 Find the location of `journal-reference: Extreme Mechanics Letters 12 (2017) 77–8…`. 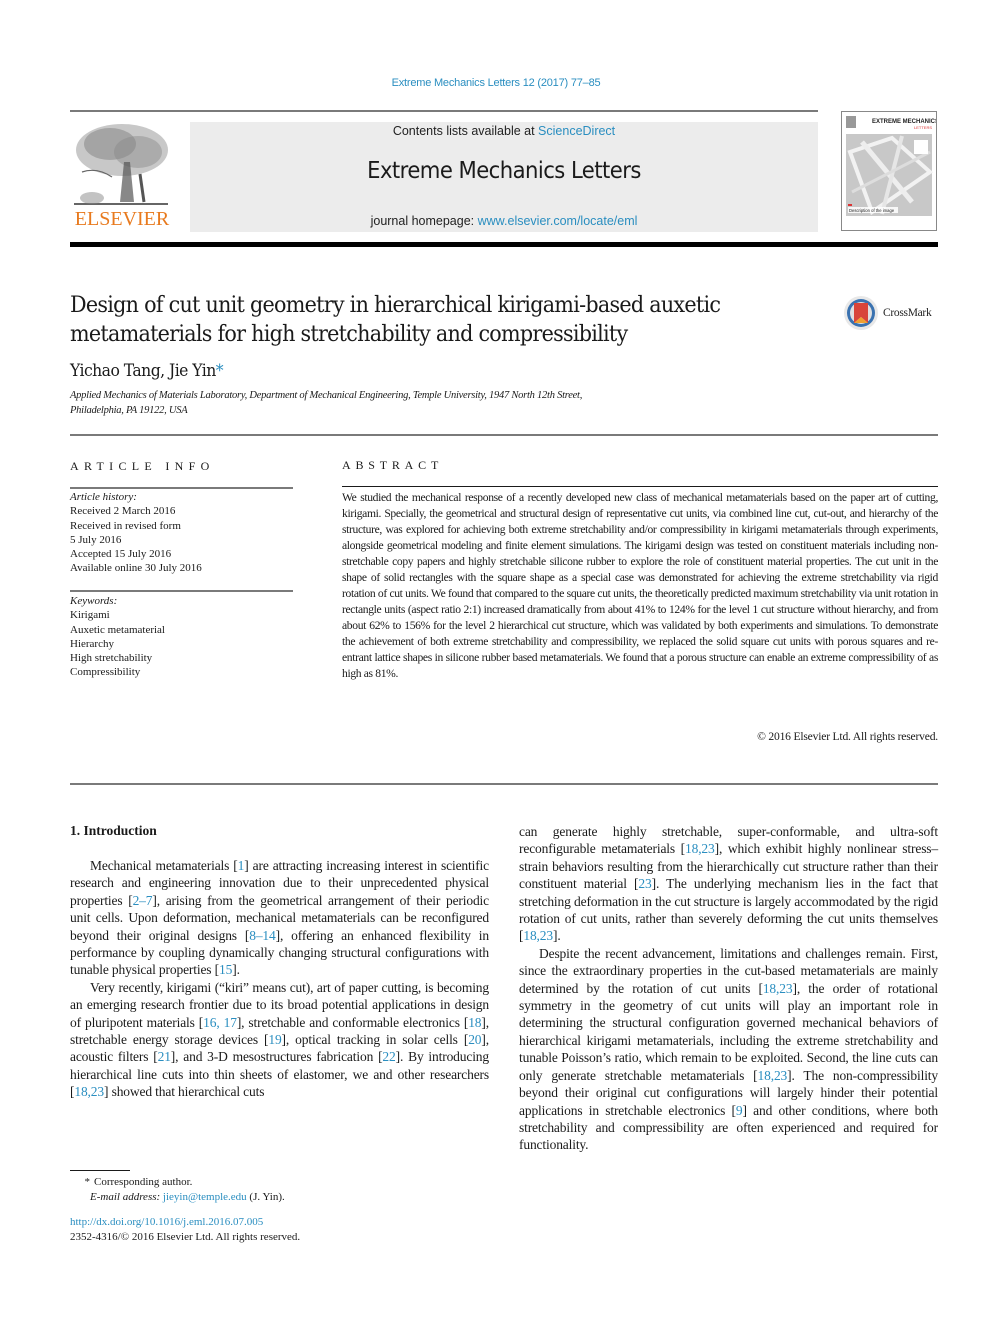

journal-reference: Extreme Mechanics Letters 12 (2017) 77–8… is located at coordinates (496, 83).